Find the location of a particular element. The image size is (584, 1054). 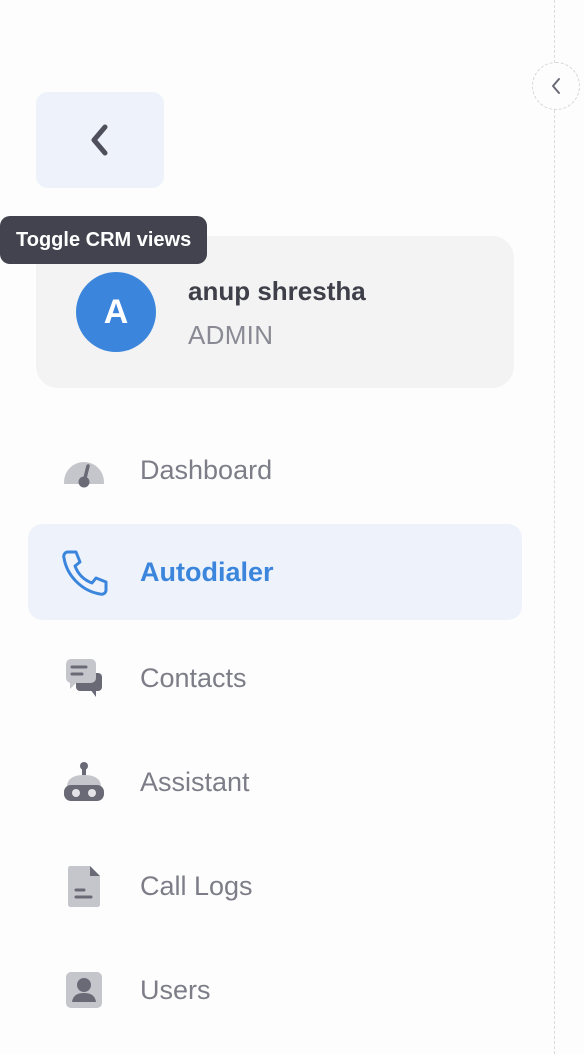

sidebar-item-autodialer: Autodialer is located at coordinates (275, 572).